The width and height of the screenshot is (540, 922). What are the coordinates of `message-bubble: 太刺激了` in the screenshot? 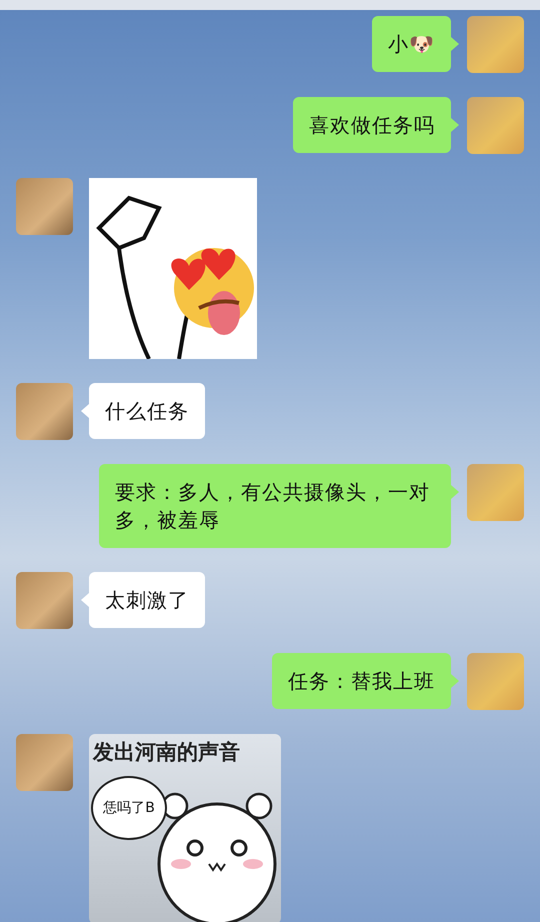 It's located at (147, 600).